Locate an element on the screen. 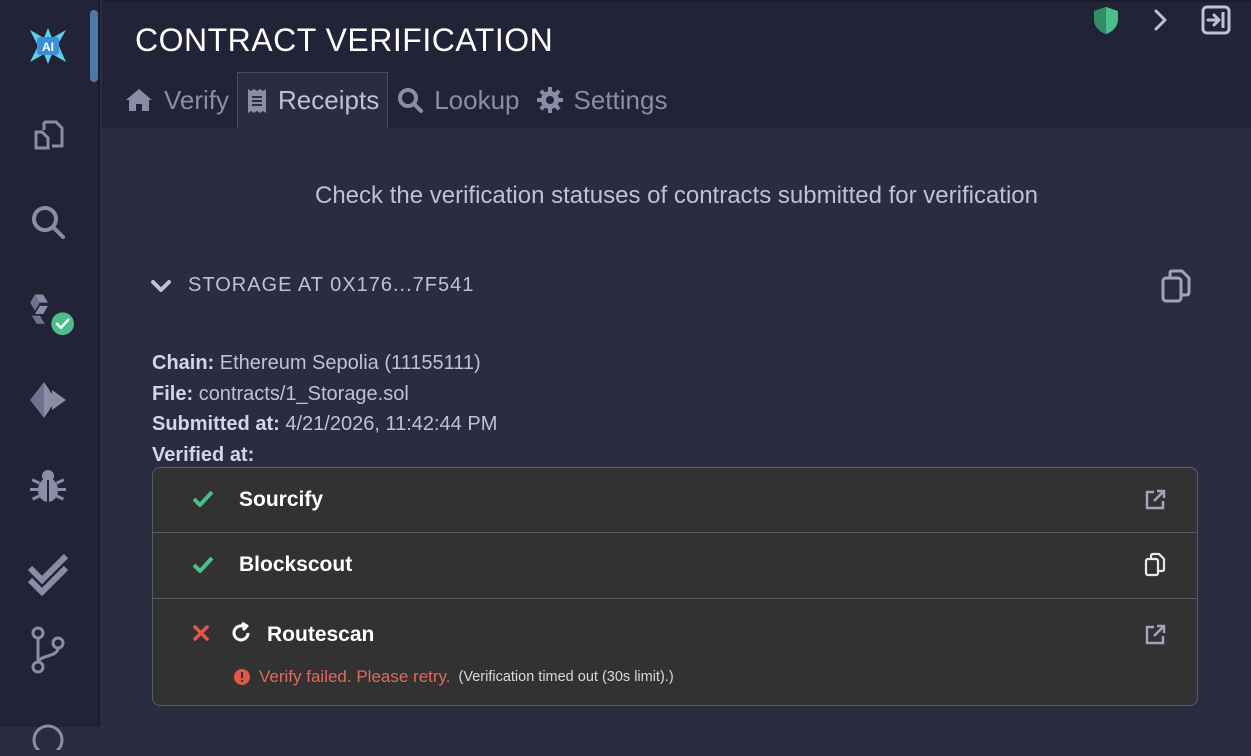 This screenshot has height=756, width=1251. error-detail: (Verification timed out (30s limit).) is located at coordinates (566, 677).